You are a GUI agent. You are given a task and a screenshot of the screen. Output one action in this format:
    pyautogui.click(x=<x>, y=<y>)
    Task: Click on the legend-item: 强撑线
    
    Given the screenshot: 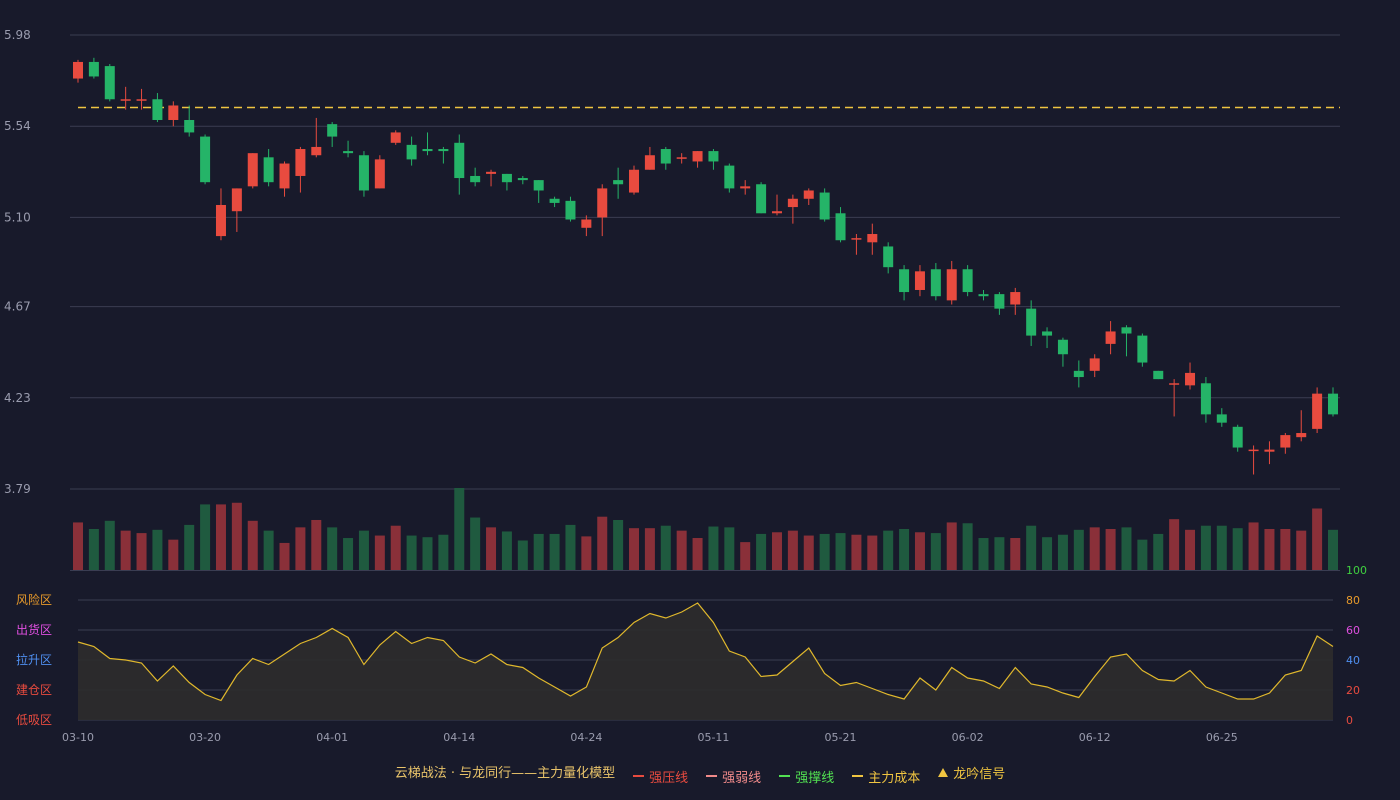 What is the action you would take?
    pyautogui.click(x=806, y=776)
    